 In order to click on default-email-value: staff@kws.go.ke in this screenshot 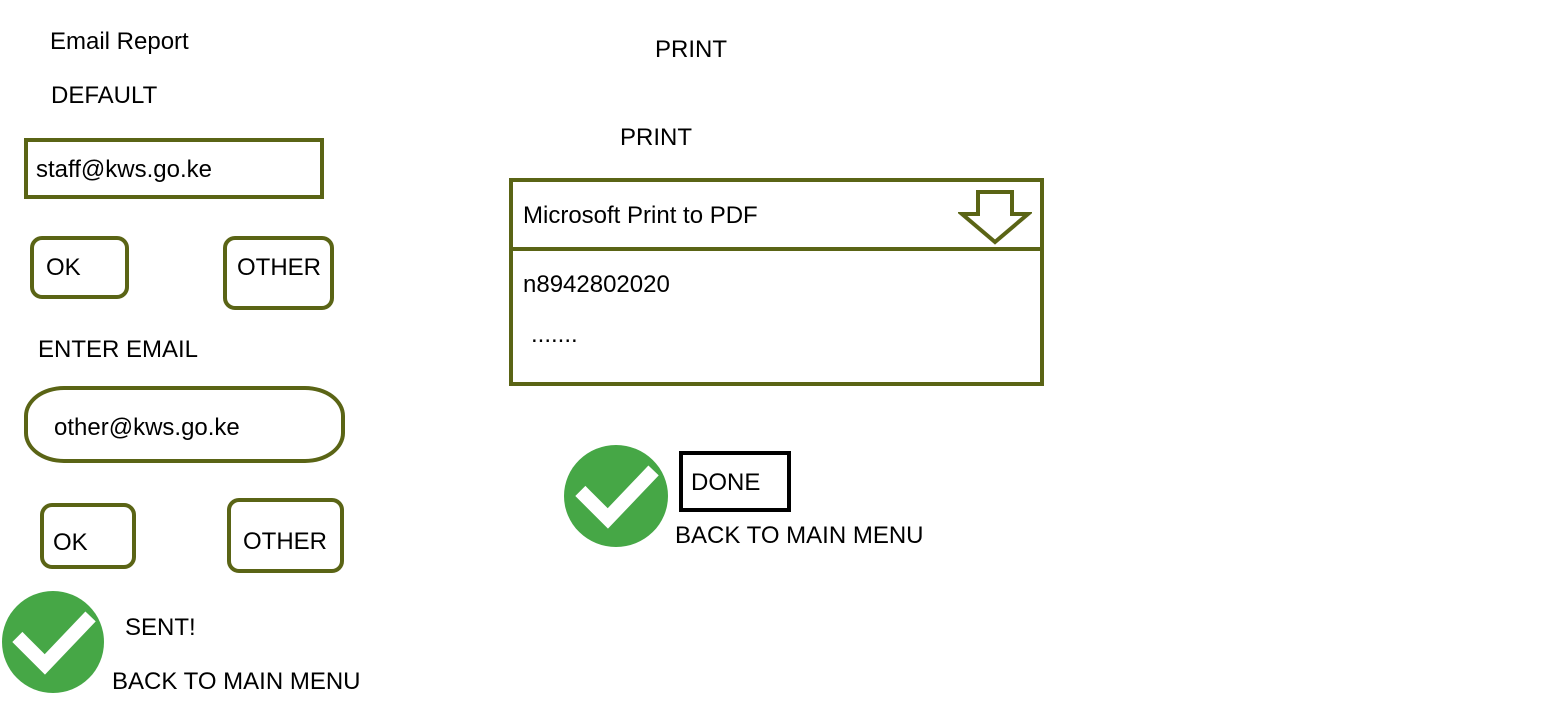, I will do `click(124, 169)`.